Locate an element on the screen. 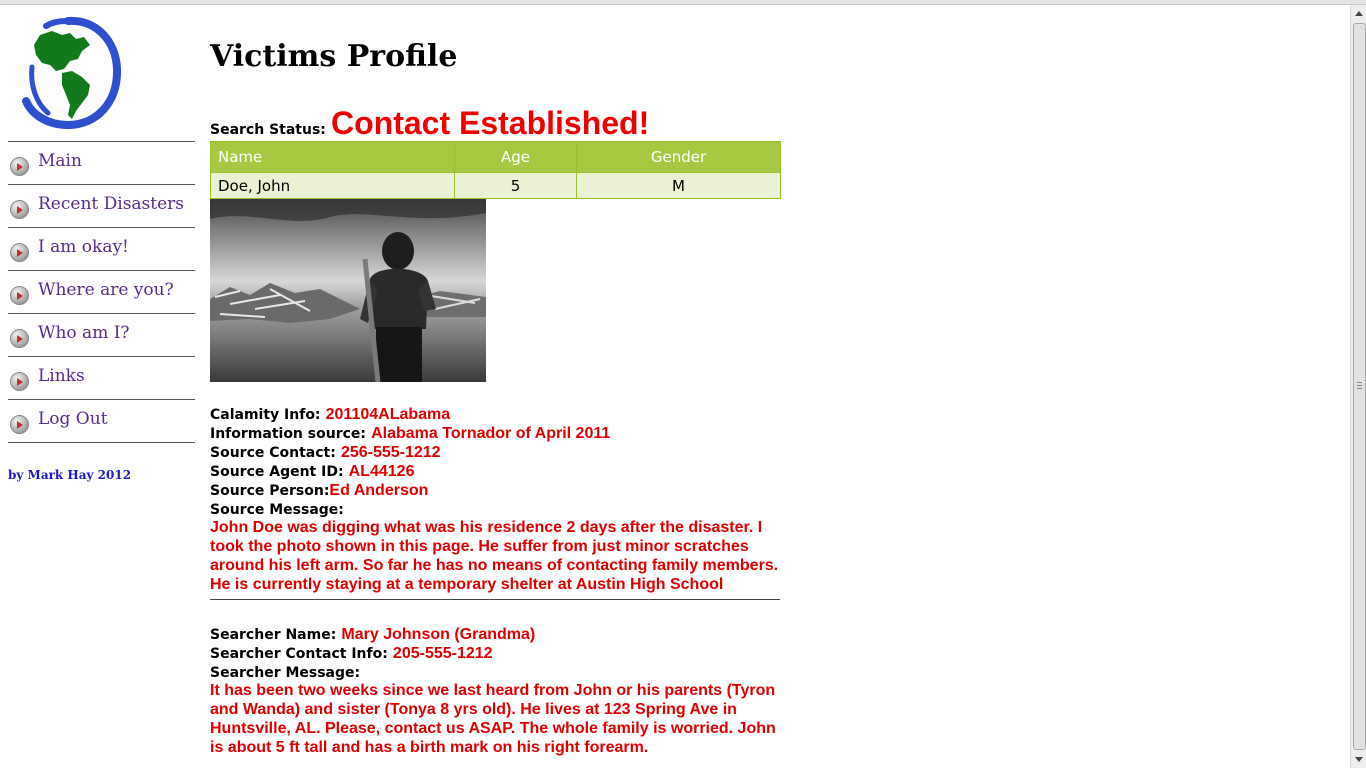 The width and height of the screenshot is (1366, 768). information-source-value: Alabama Tornador of April 2011 is located at coordinates (491, 433).